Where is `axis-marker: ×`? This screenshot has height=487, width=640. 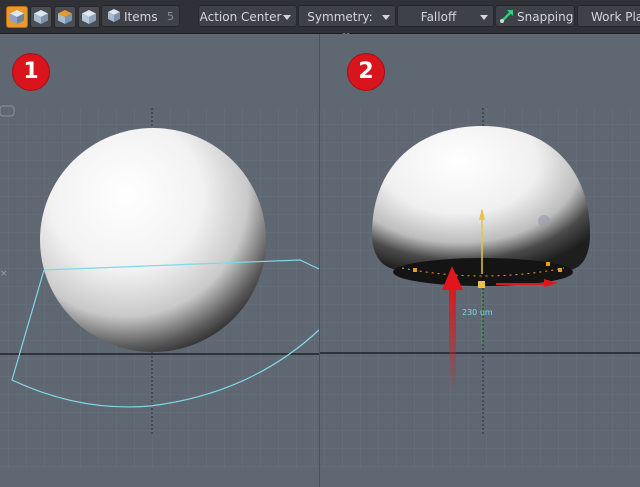
axis-marker: × is located at coordinates (4, 274).